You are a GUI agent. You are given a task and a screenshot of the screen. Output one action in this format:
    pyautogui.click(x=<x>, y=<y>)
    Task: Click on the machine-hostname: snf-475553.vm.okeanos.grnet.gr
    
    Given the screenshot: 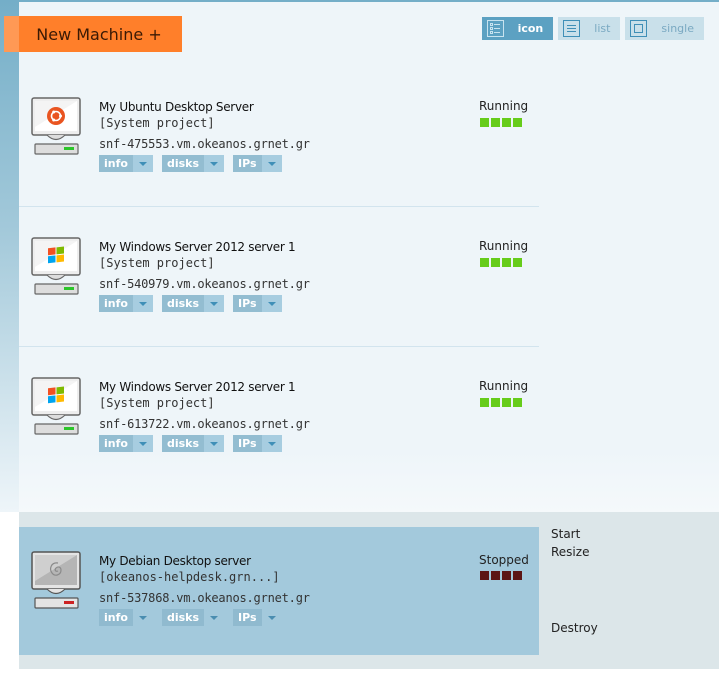 What is the action you would take?
    pyautogui.click(x=204, y=144)
    